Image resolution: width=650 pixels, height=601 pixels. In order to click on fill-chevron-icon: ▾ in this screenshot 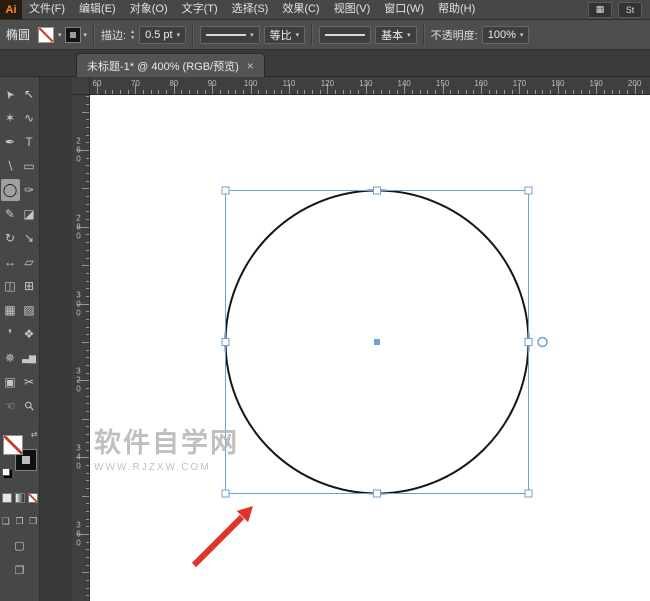, I will do `click(60, 35)`.